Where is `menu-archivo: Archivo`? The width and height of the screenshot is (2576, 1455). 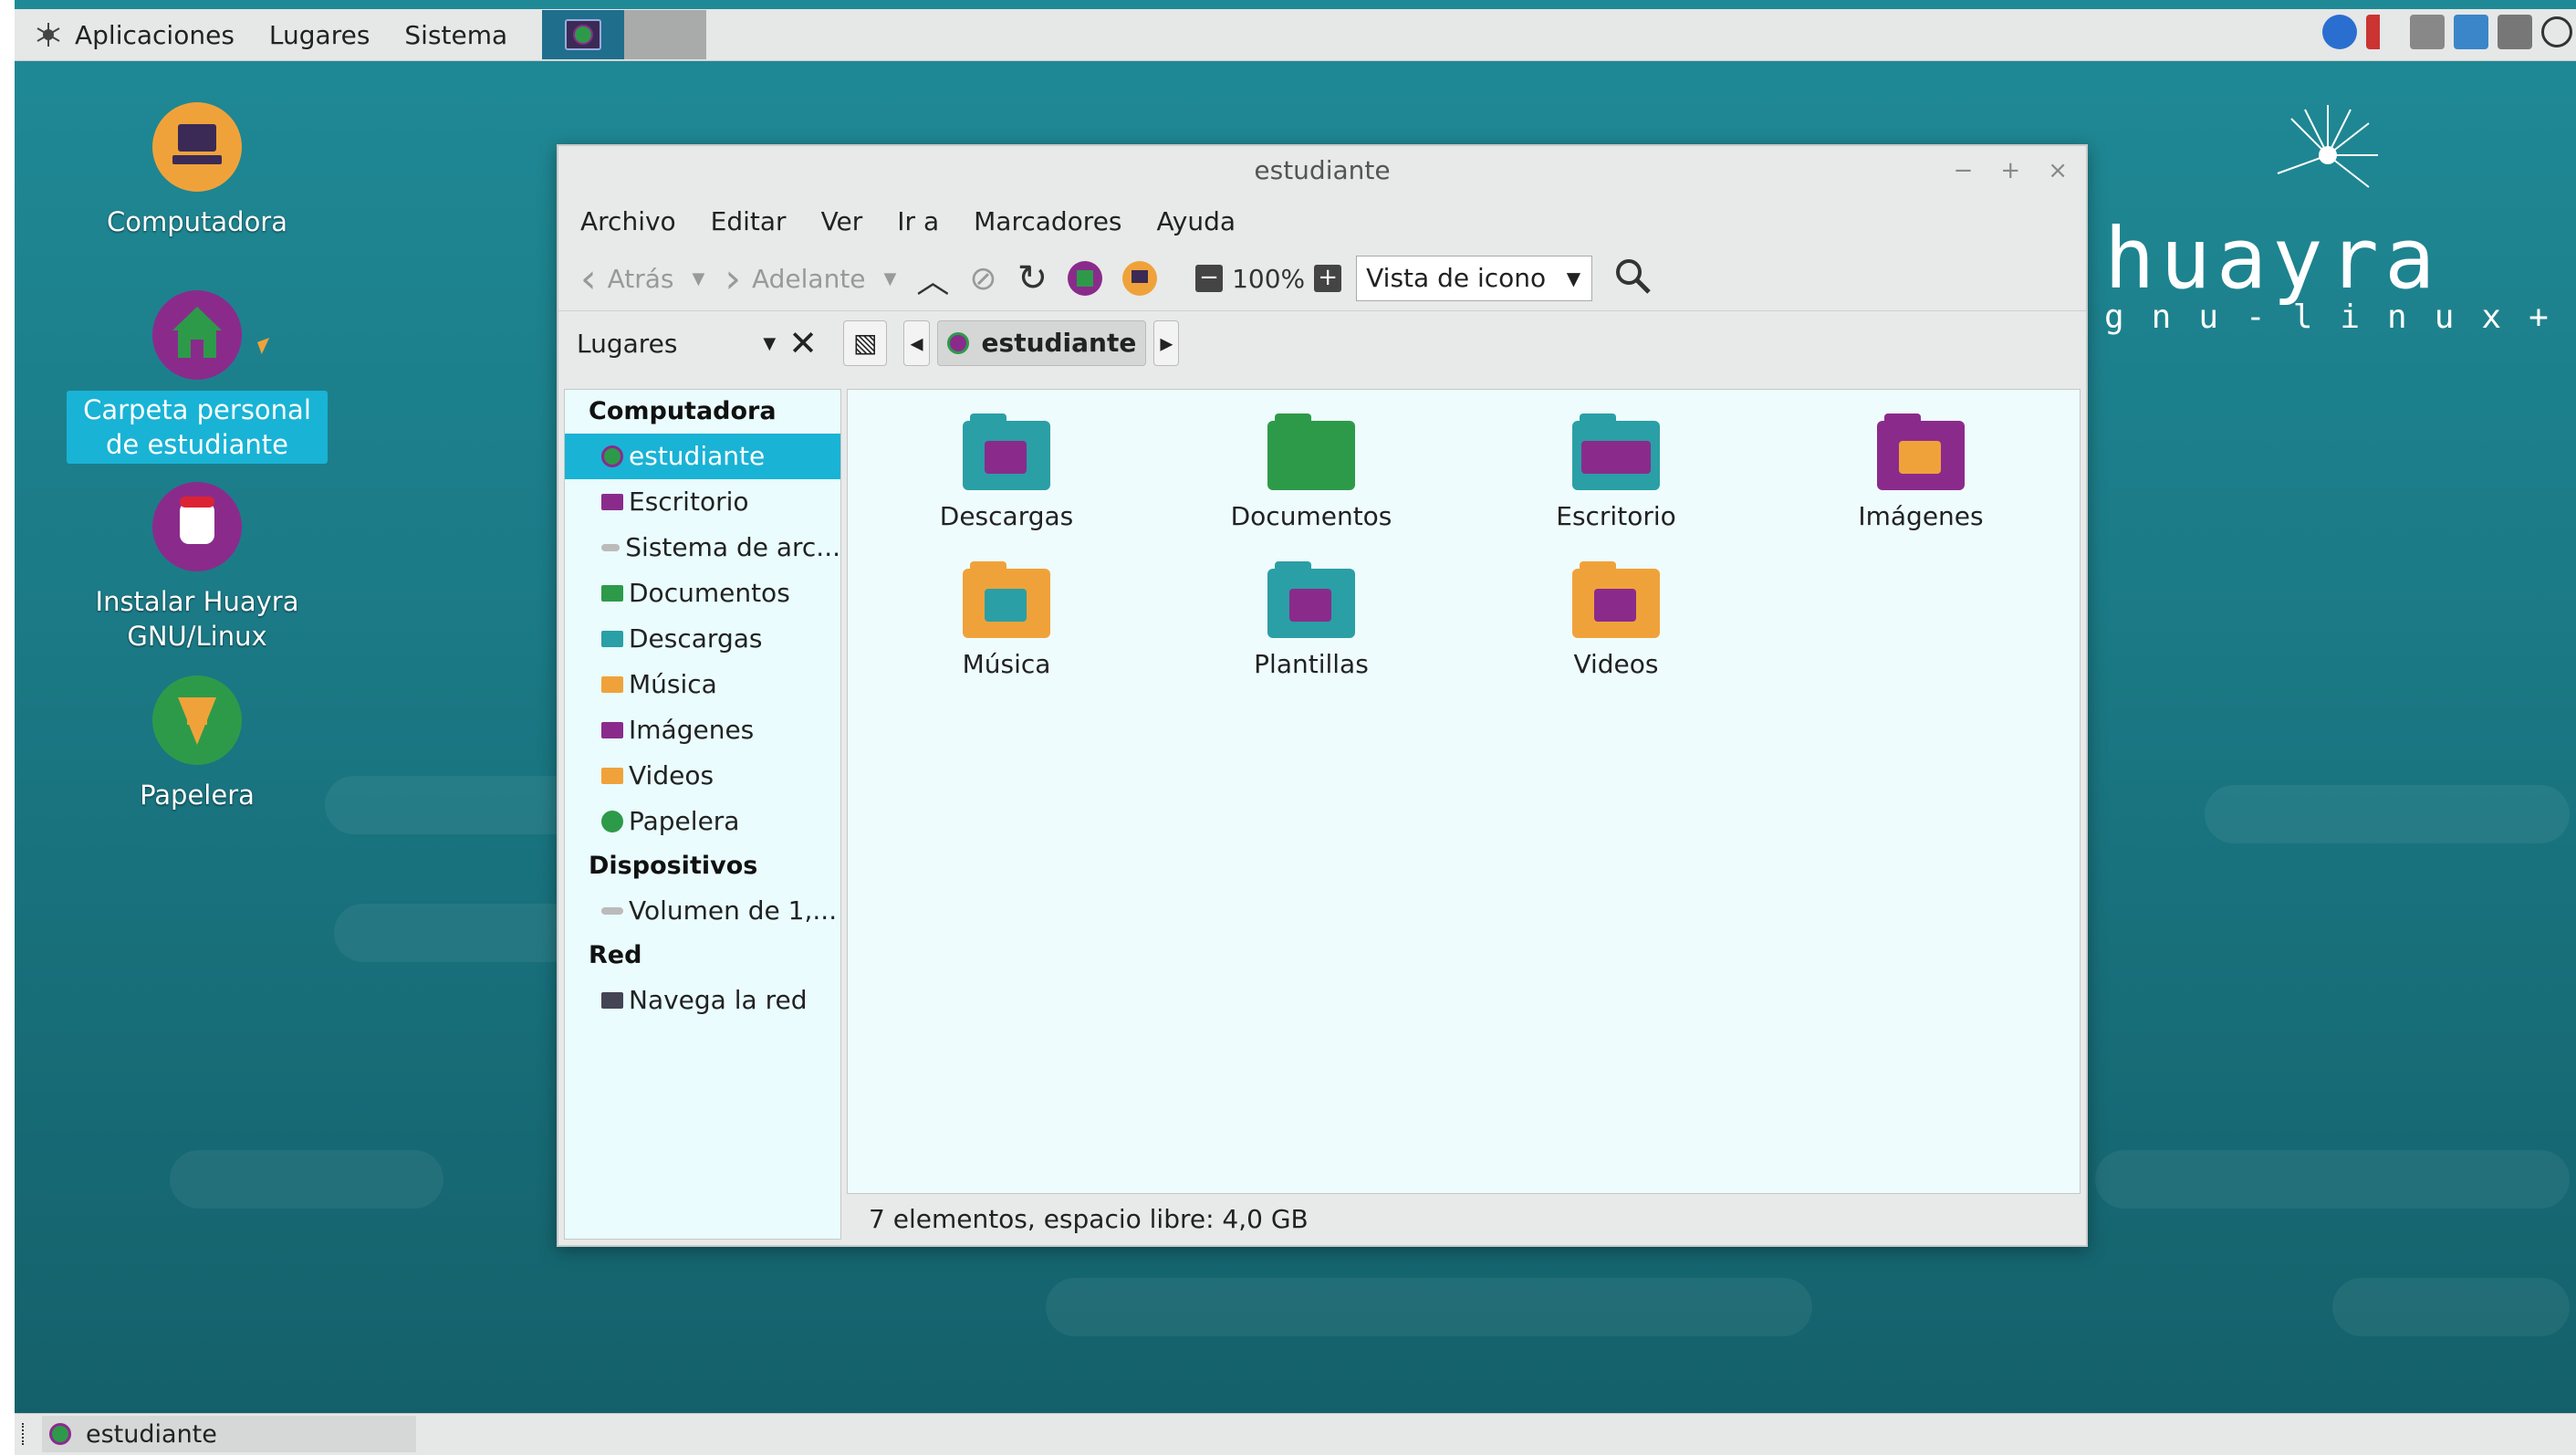 menu-archivo: Archivo is located at coordinates (628, 221).